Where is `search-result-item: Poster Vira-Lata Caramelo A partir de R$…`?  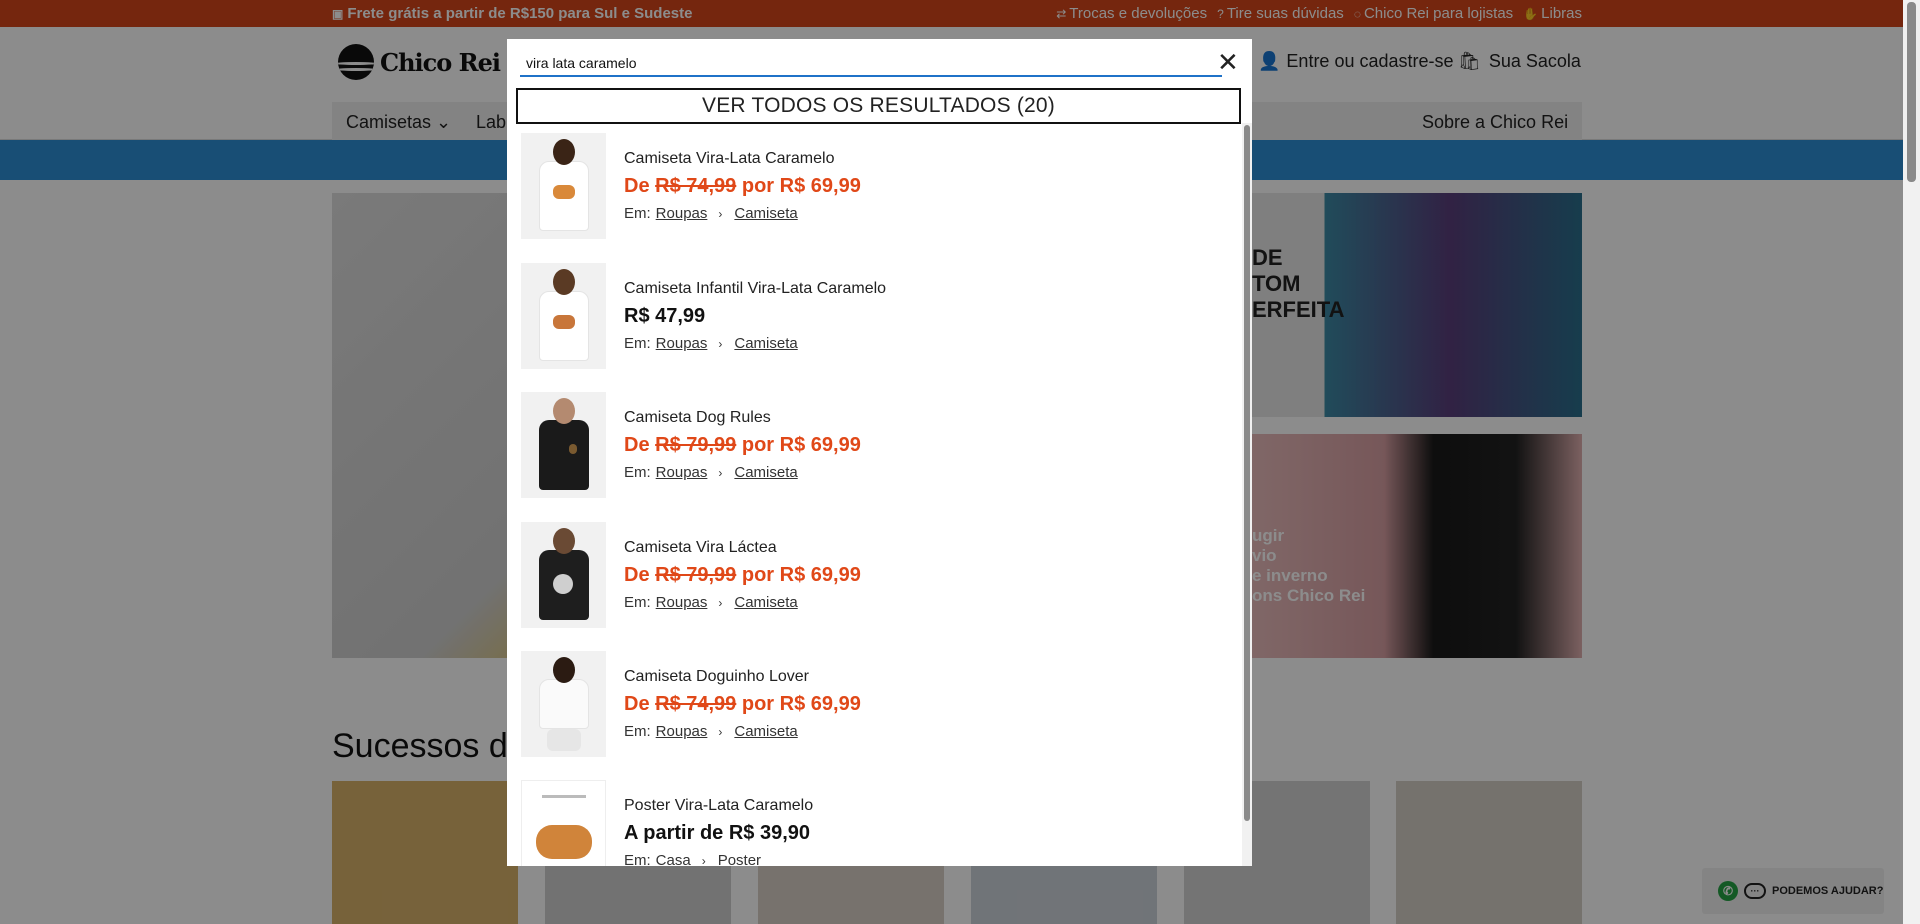
search-result-item: Poster Vira-Lata Caramelo A partir de R$… is located at coordinates (871, 823).